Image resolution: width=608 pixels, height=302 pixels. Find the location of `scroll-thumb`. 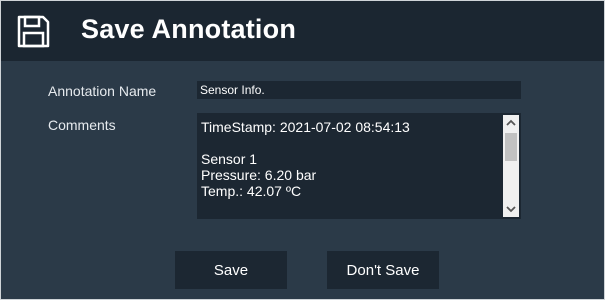

scroll-thumb is located at coordinates (511, 147).